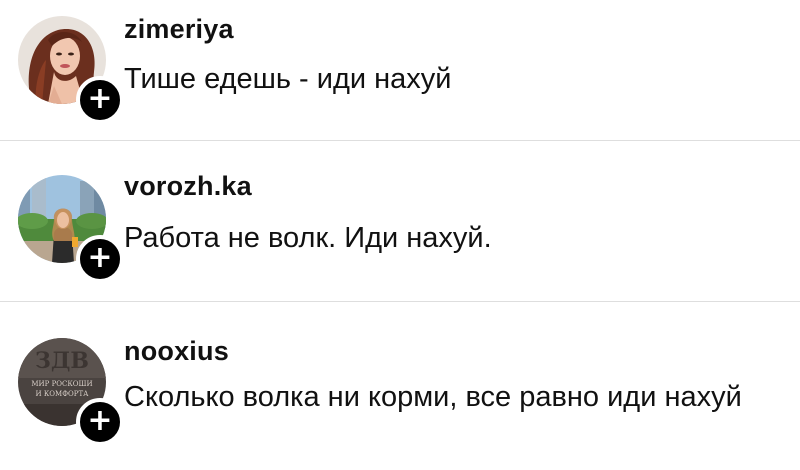 The image size is (800, 470). Describe the element at coordinates (63, 394) in the screenshot. I see `svg-text: И КОМФОРТА` at that location.